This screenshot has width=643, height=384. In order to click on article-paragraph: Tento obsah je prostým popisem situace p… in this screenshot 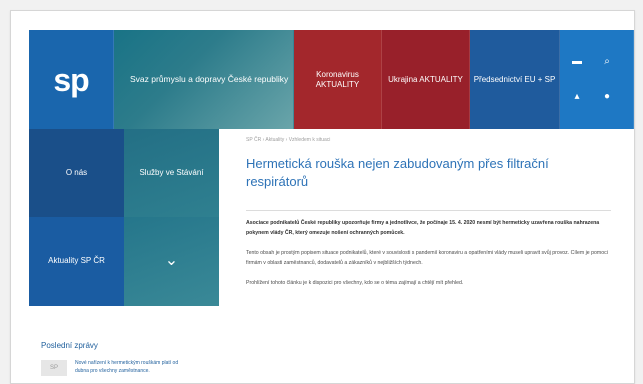, I will do `click(428, 259)`.